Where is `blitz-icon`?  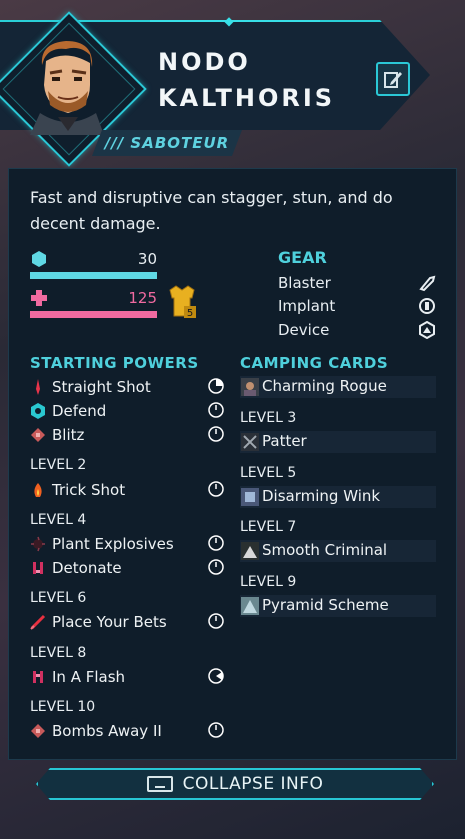
blitz-icon is located at coordinates (38, 435).